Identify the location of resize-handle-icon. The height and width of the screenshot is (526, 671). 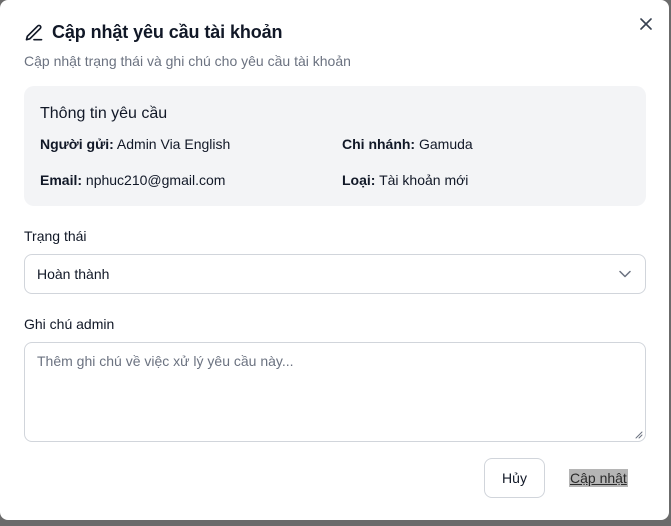
(638, 434).